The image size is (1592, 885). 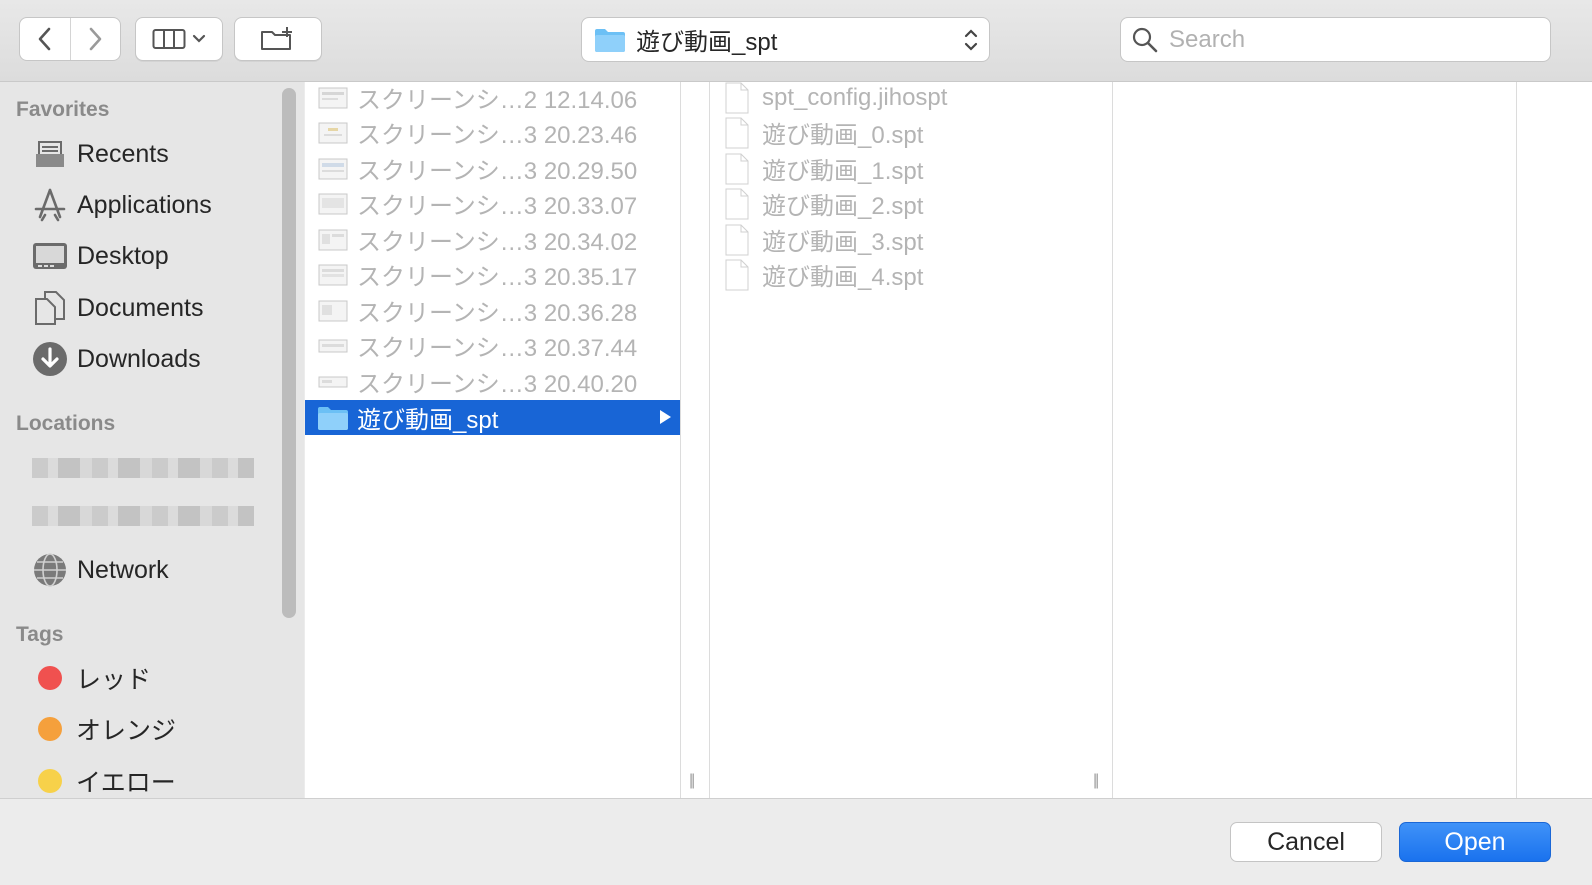 I want to click on selected-folder-row: 遊び動画_spt, so click(x=492, y=417).